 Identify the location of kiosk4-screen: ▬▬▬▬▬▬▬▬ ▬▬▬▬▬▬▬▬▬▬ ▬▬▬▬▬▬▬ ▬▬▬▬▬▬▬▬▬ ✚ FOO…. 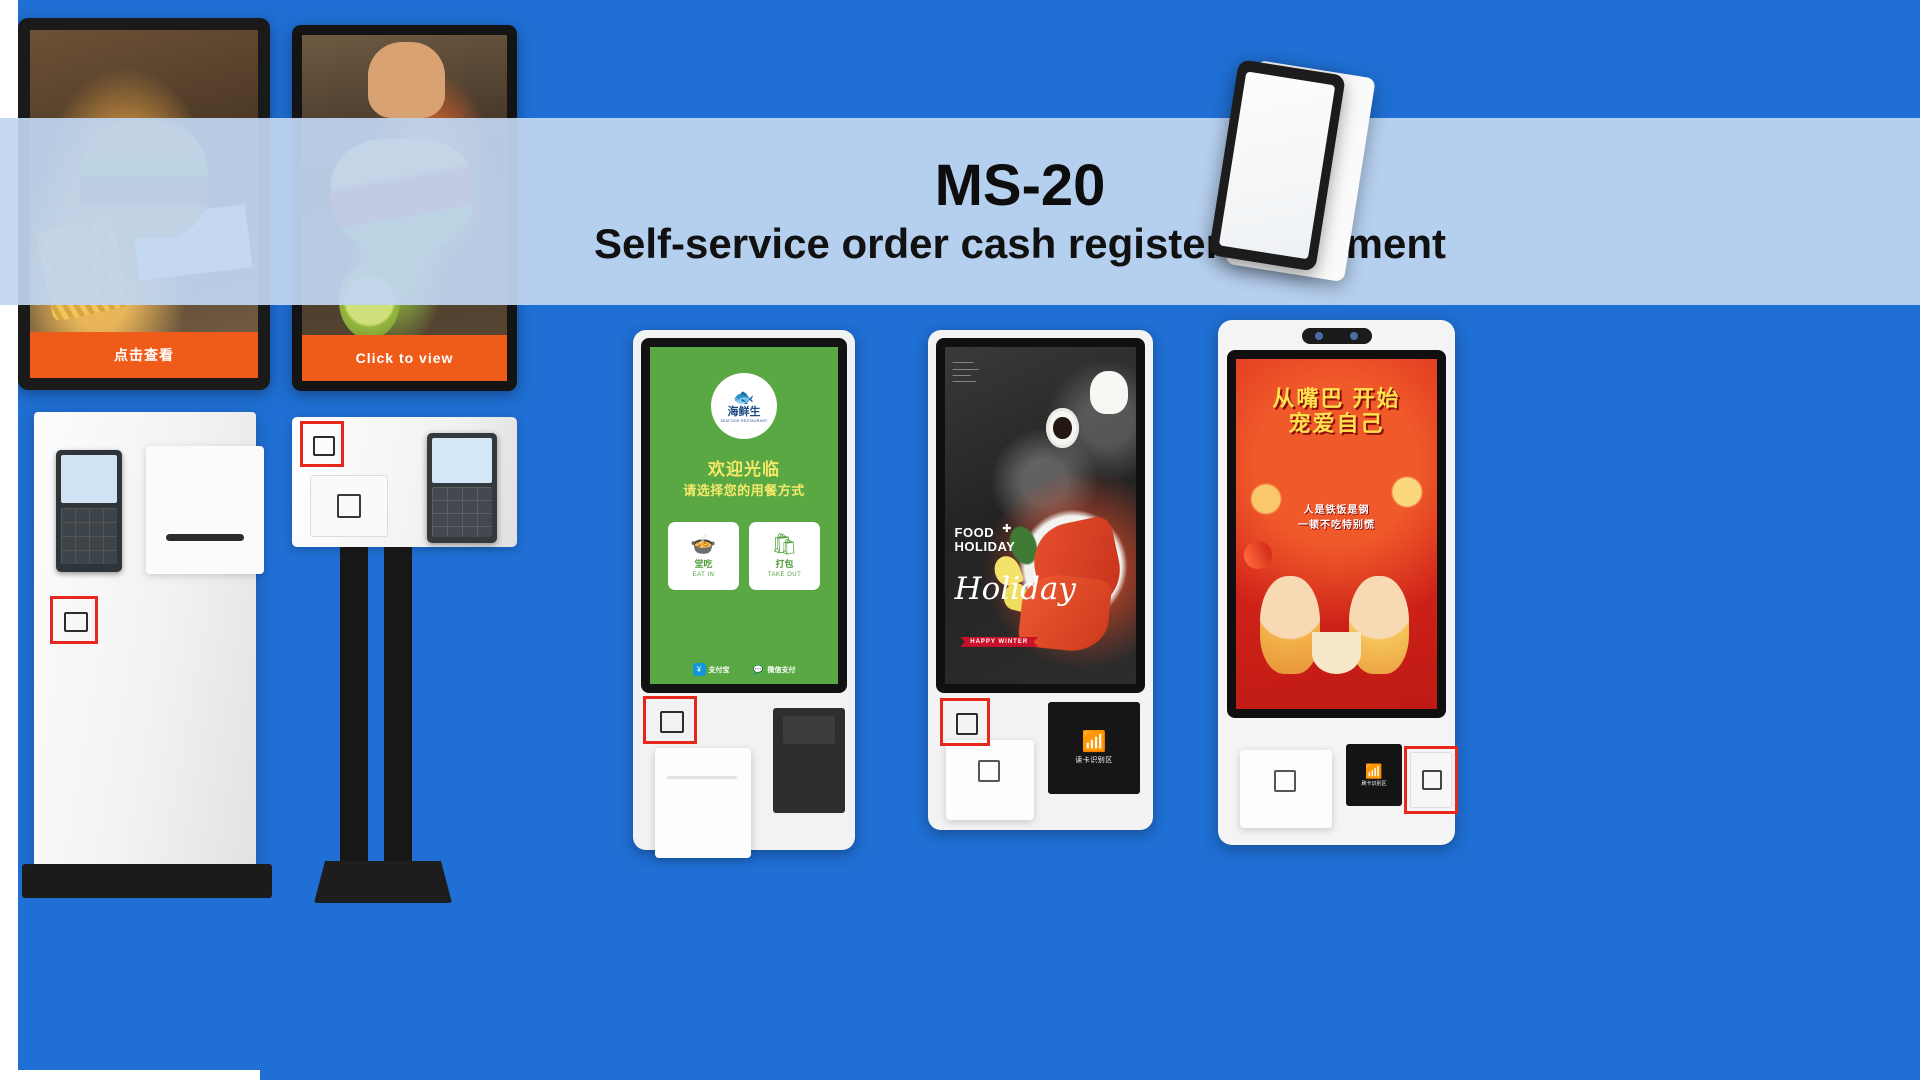
(1040, 515).